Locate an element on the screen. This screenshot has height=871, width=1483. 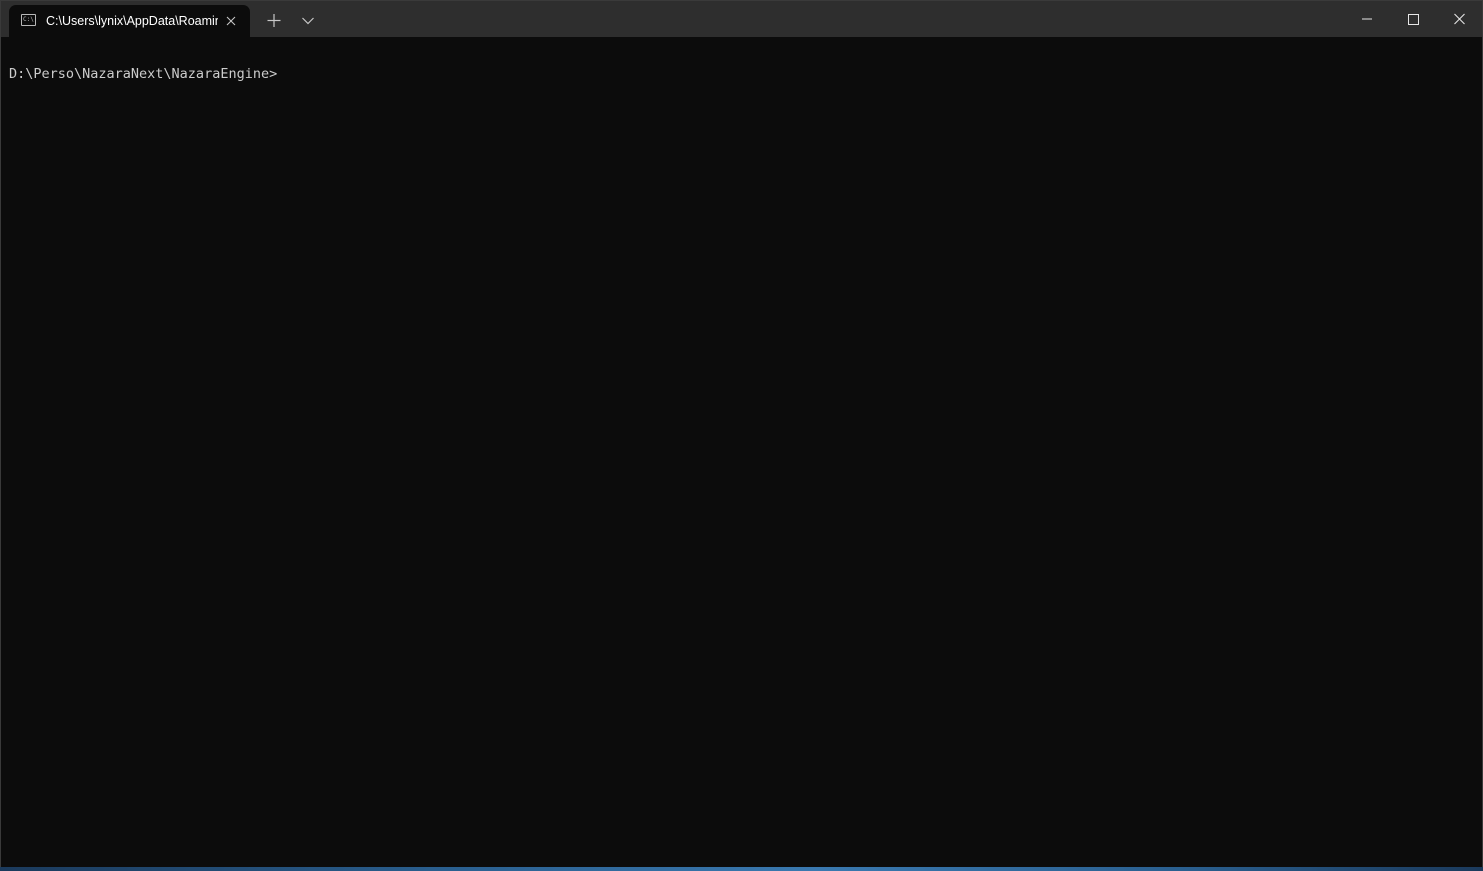
tab-dropdown-button is located at coordinates (308, 20).